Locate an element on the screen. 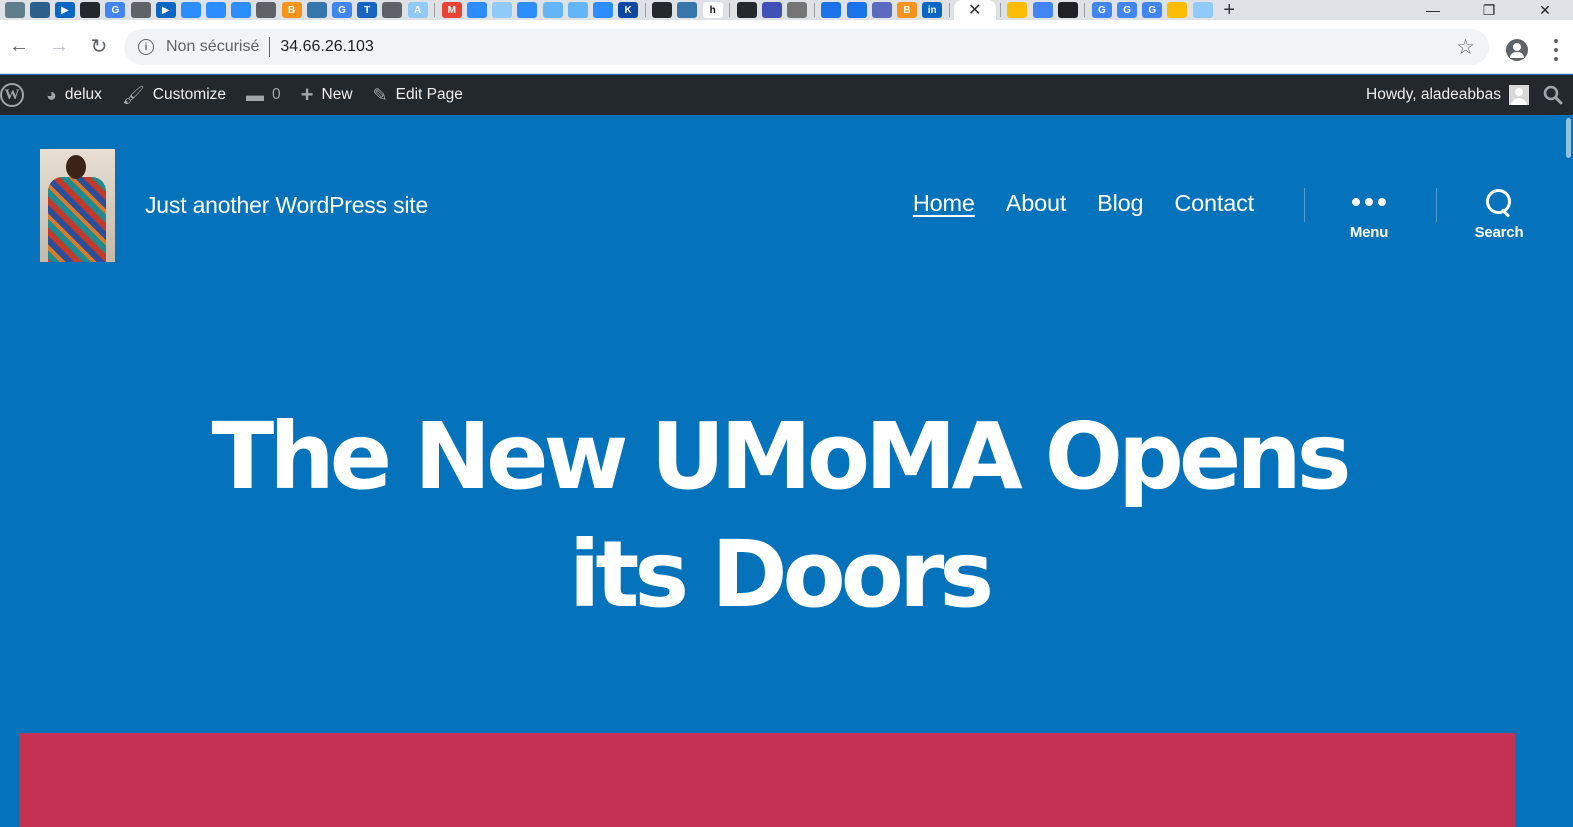 Image resolution: width=1573 pixels, height=827 pixels. nav-blog: Blog is located at coordinates (1120, 203).